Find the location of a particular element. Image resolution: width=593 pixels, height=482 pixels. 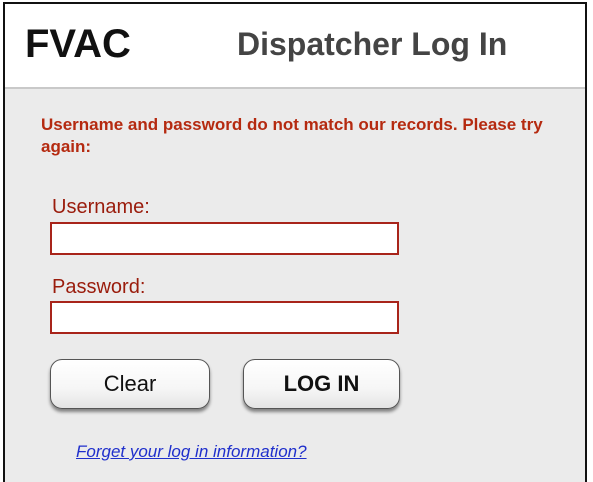

clear-button: Clear is located at coordinates (130, 384).